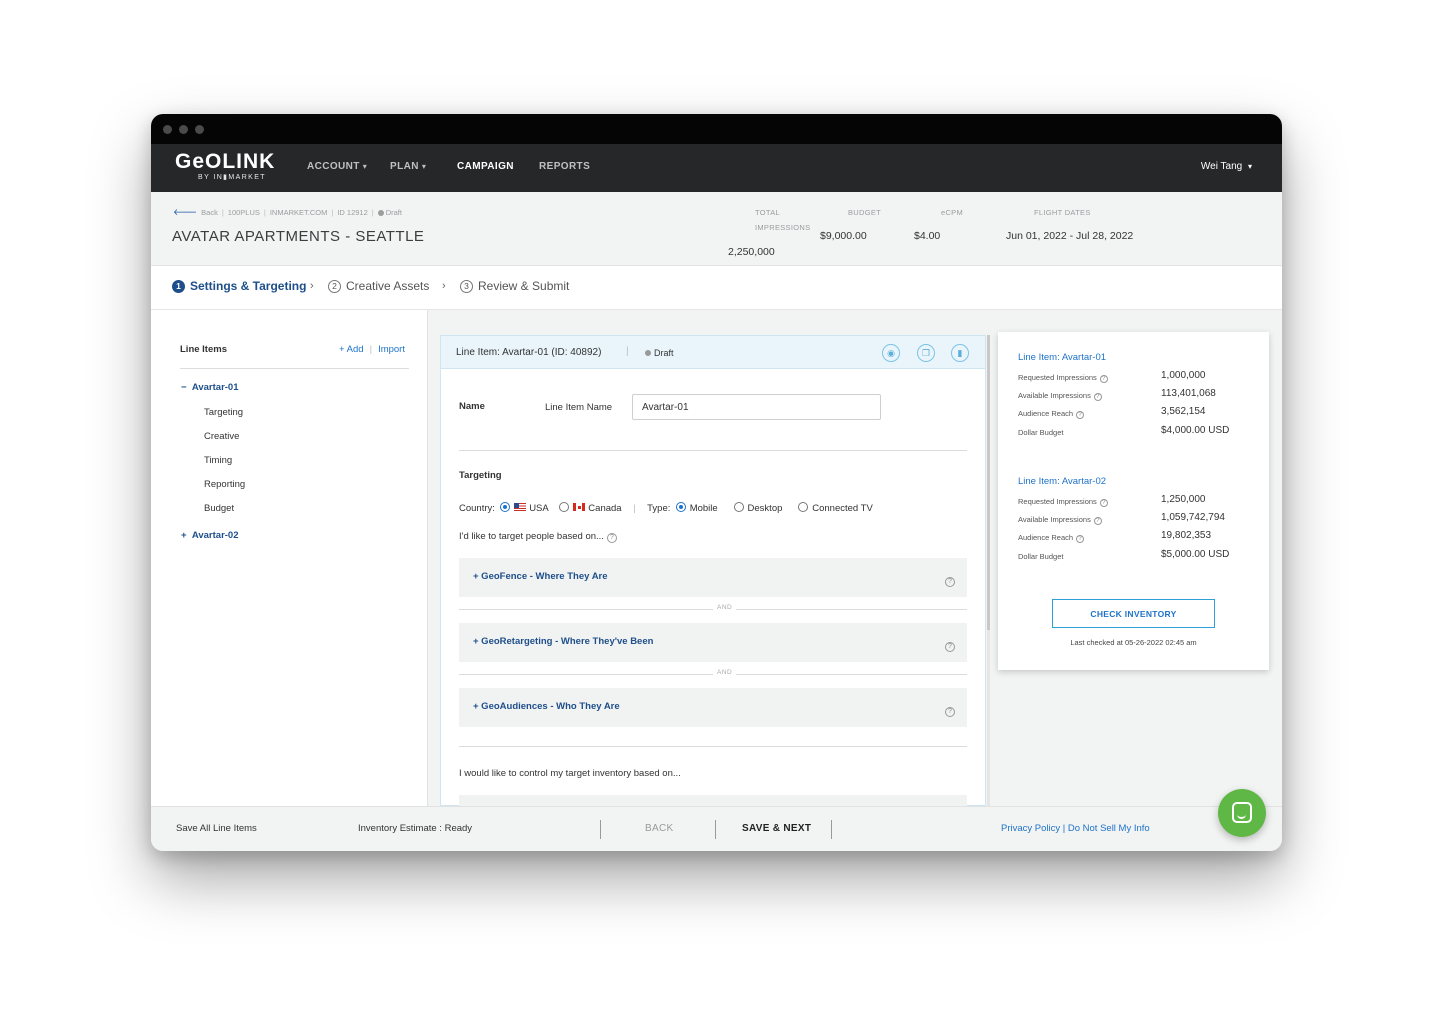  Describe the element at coordinates (1226, 166) in the screenshot. I see `user-menu: Wei Tang ▾` at that location.